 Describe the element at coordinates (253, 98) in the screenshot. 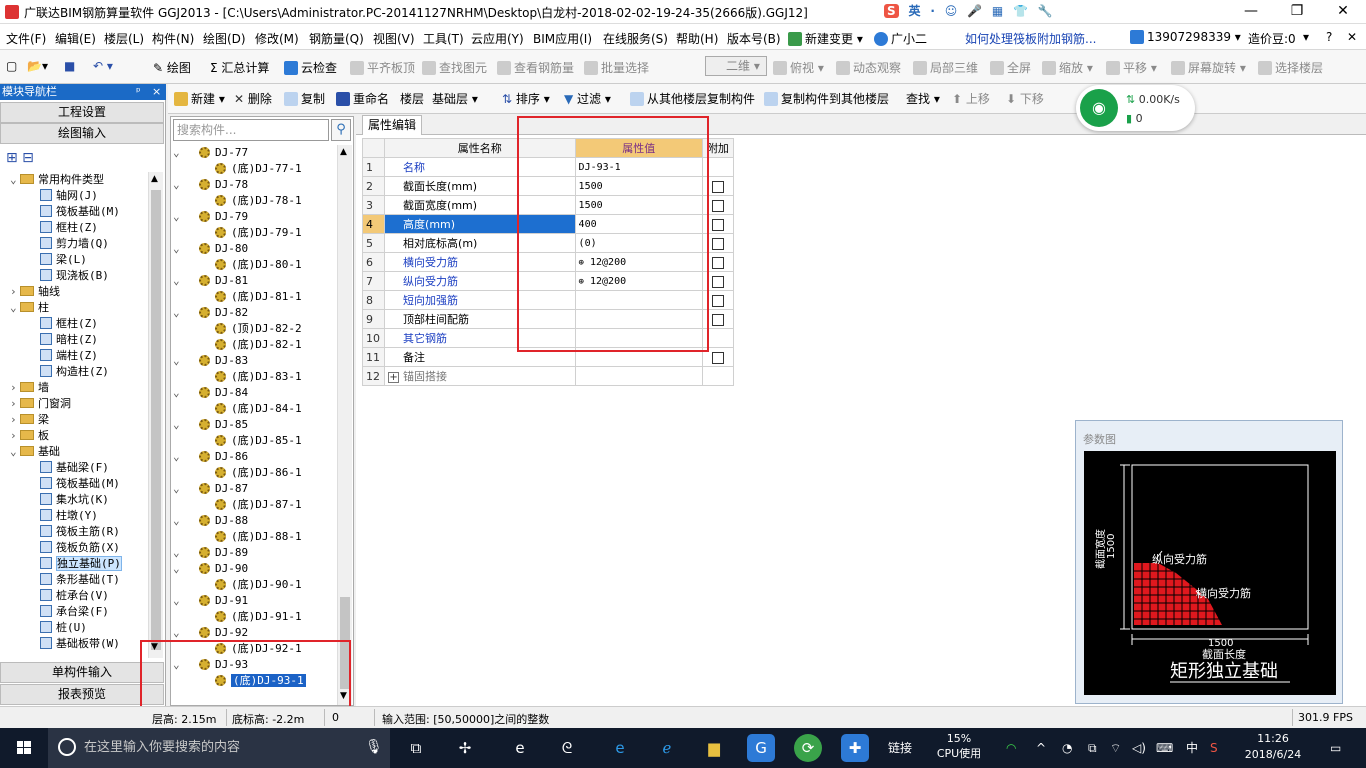

I see `delete-button: ✕ 删除` at that location.